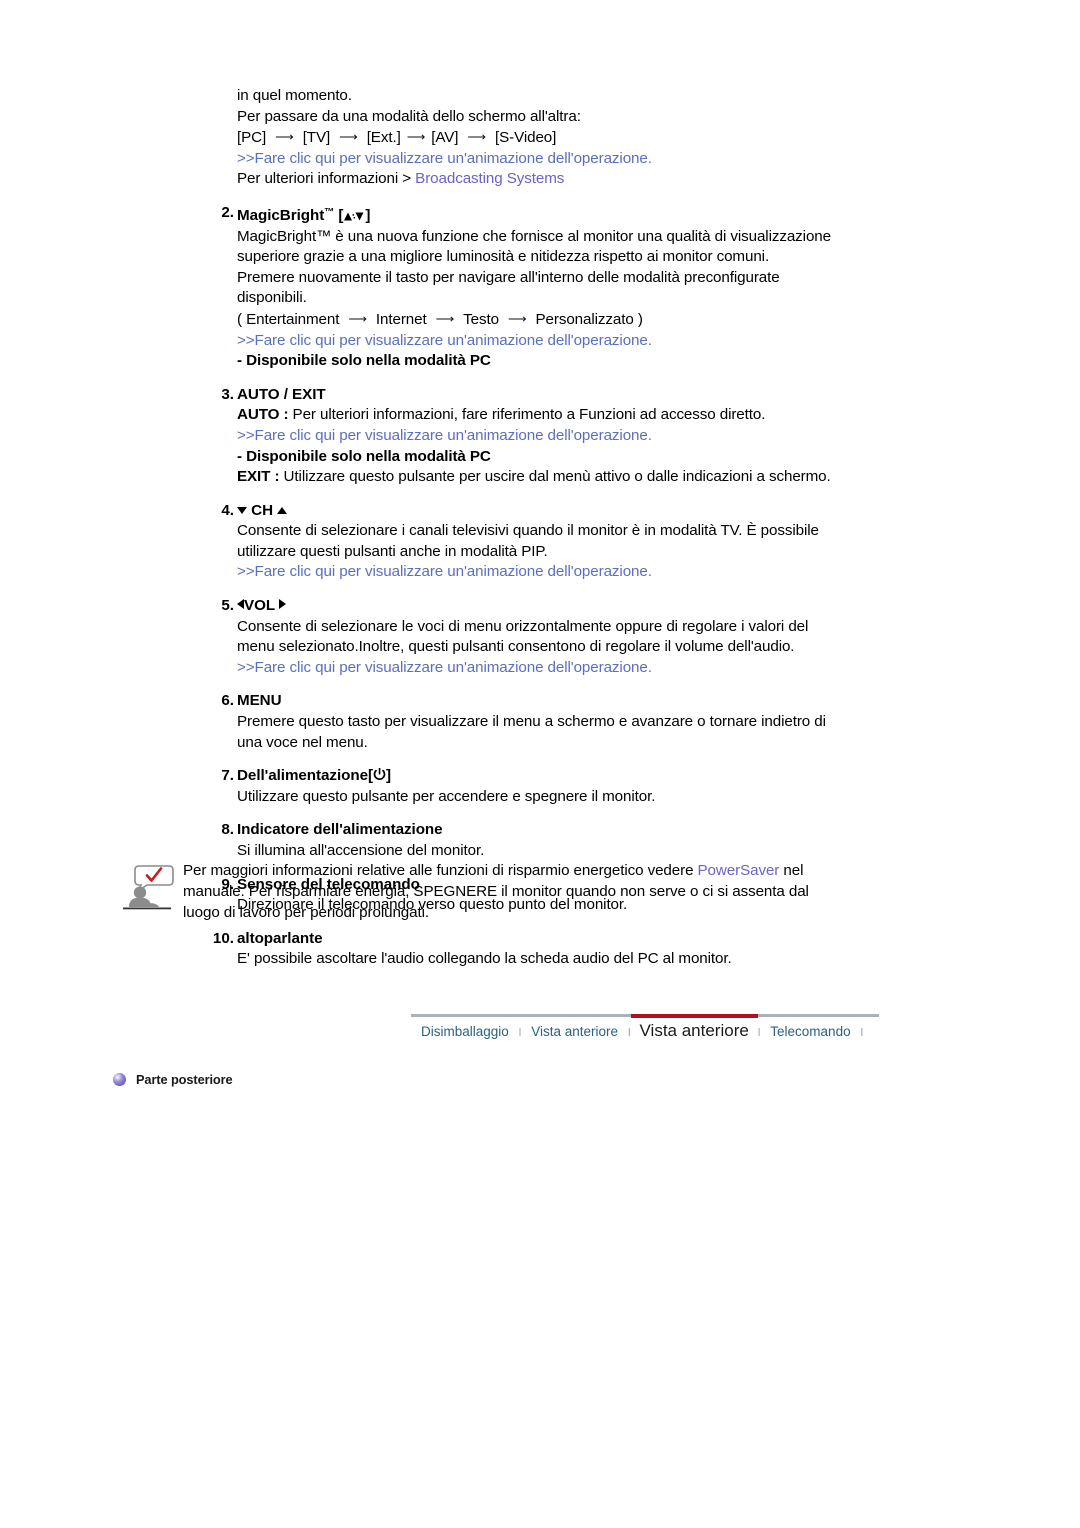  I want to click on item-title: altoparlante, so click(280, 938).